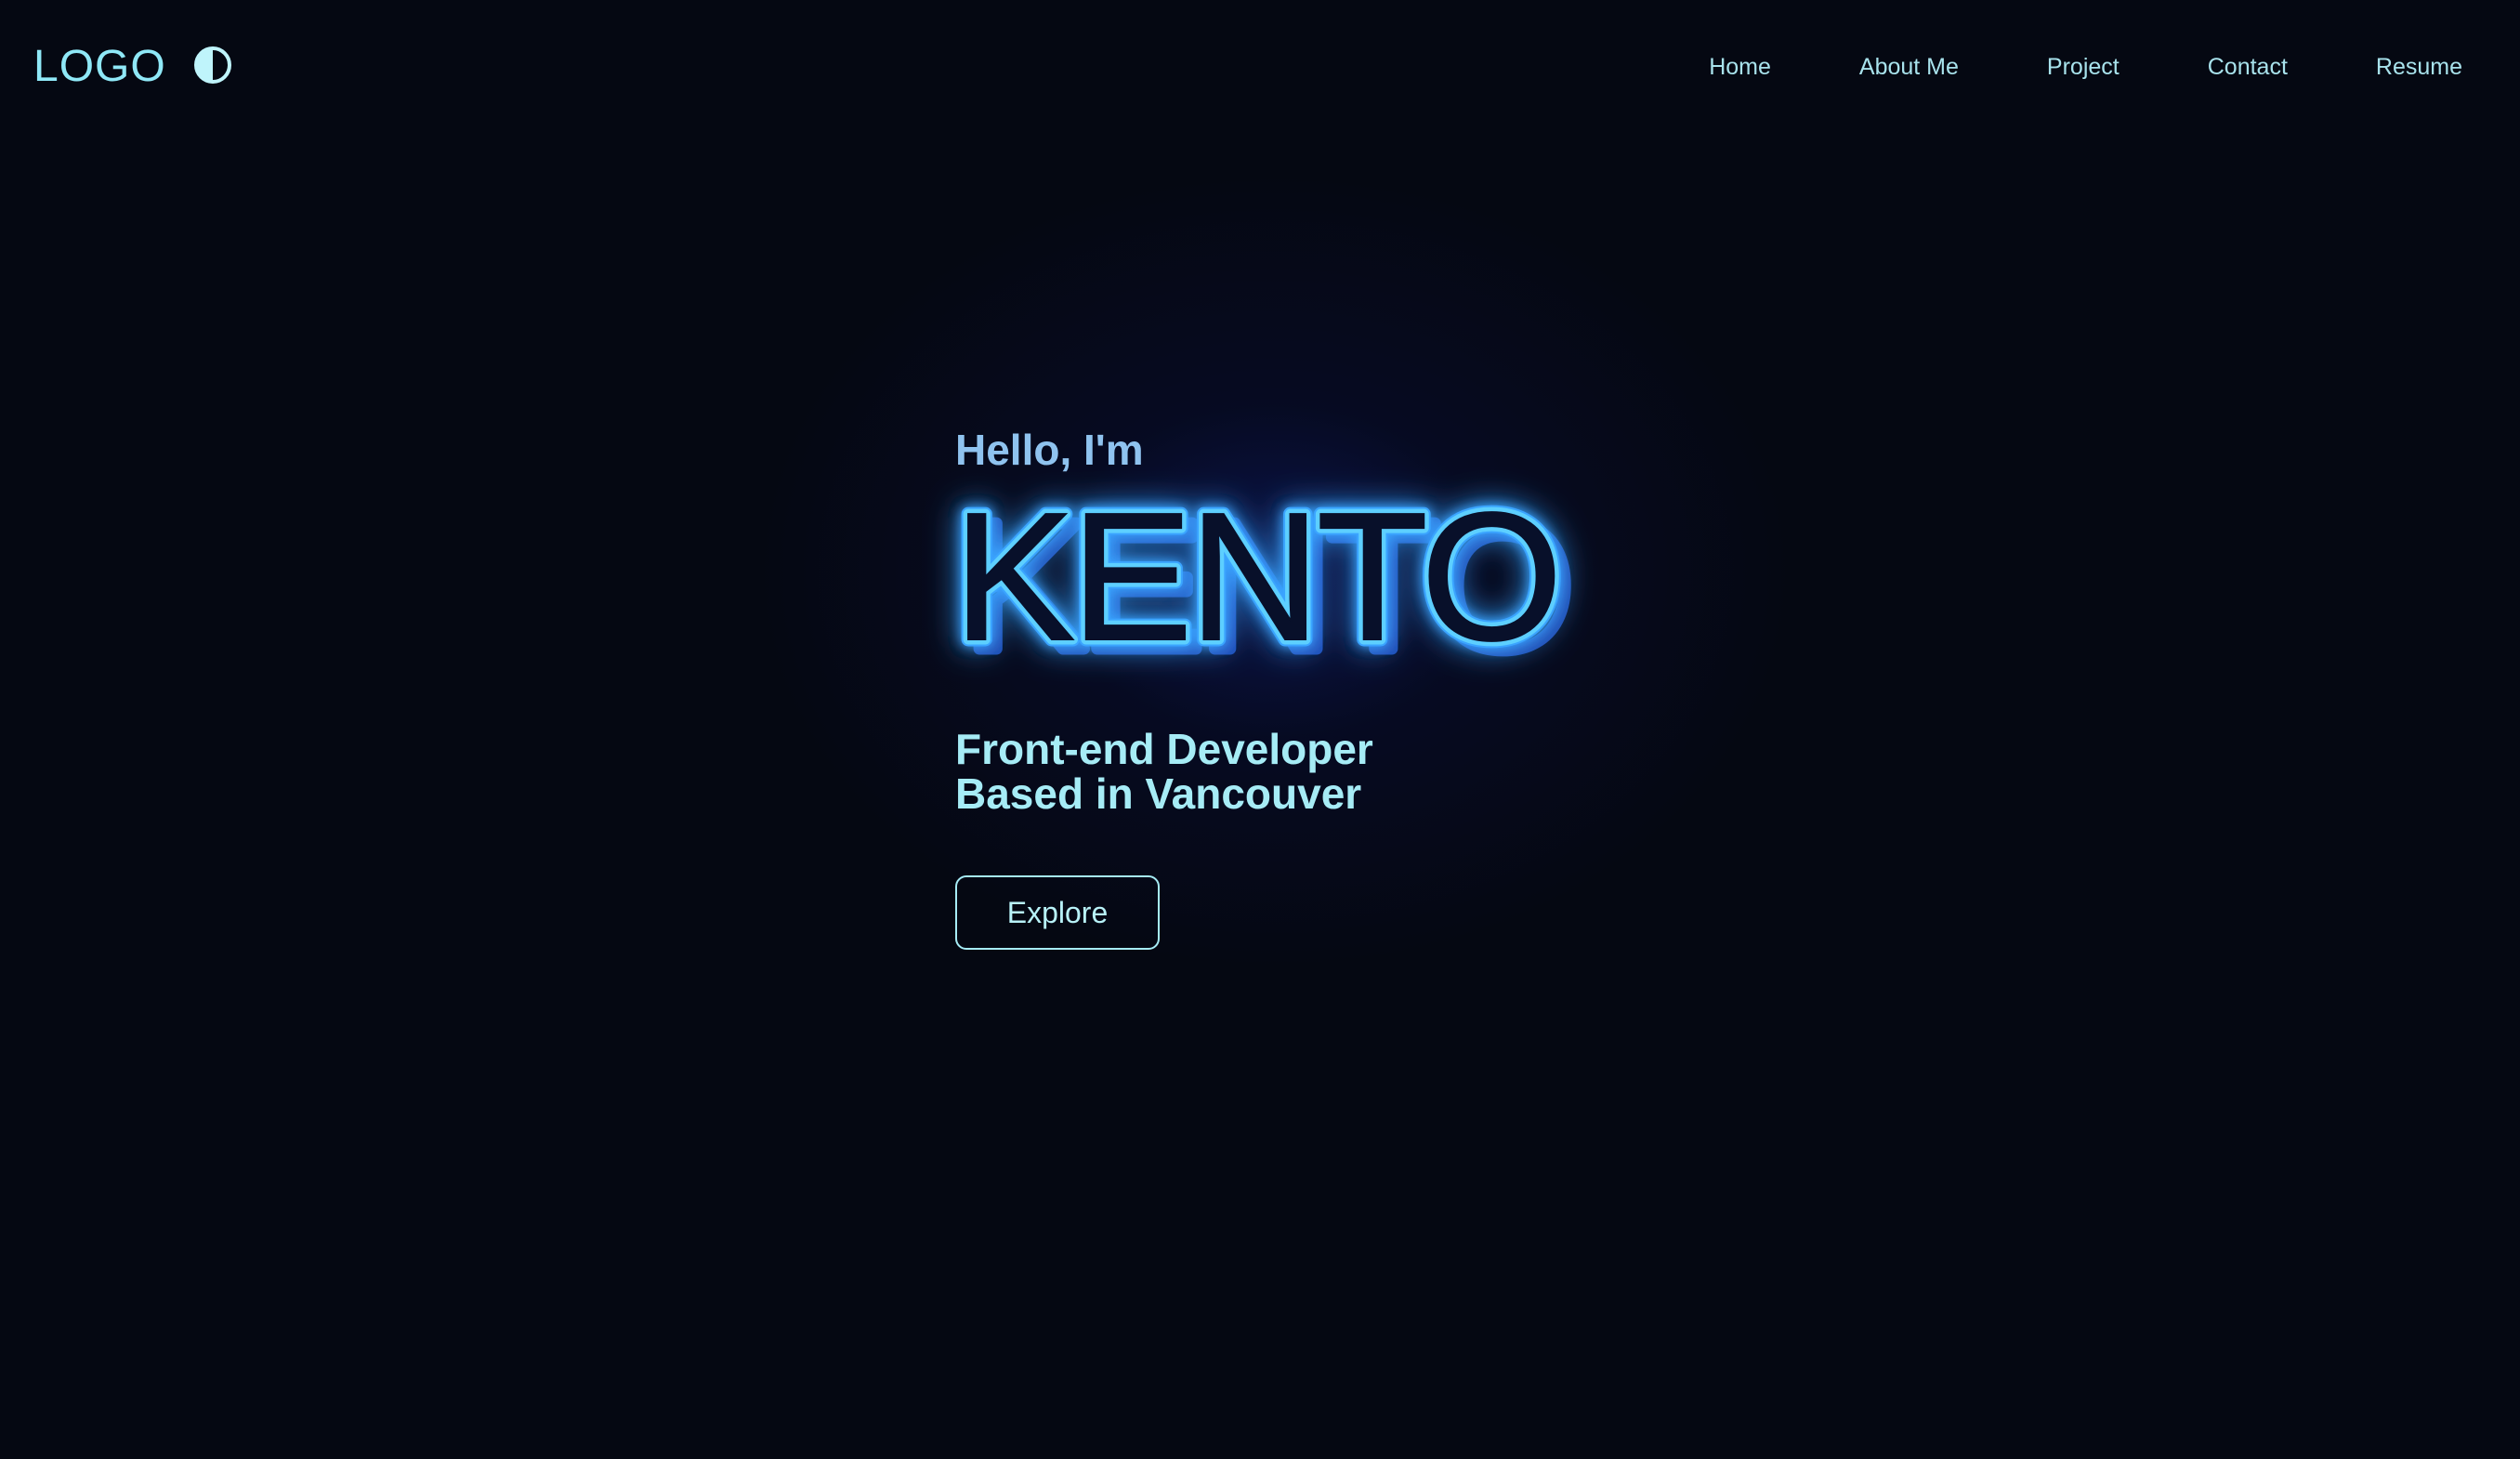  I want to click on hero-name-neon: KENTO KENTO KENTO KENTO, so click(1283, 581).